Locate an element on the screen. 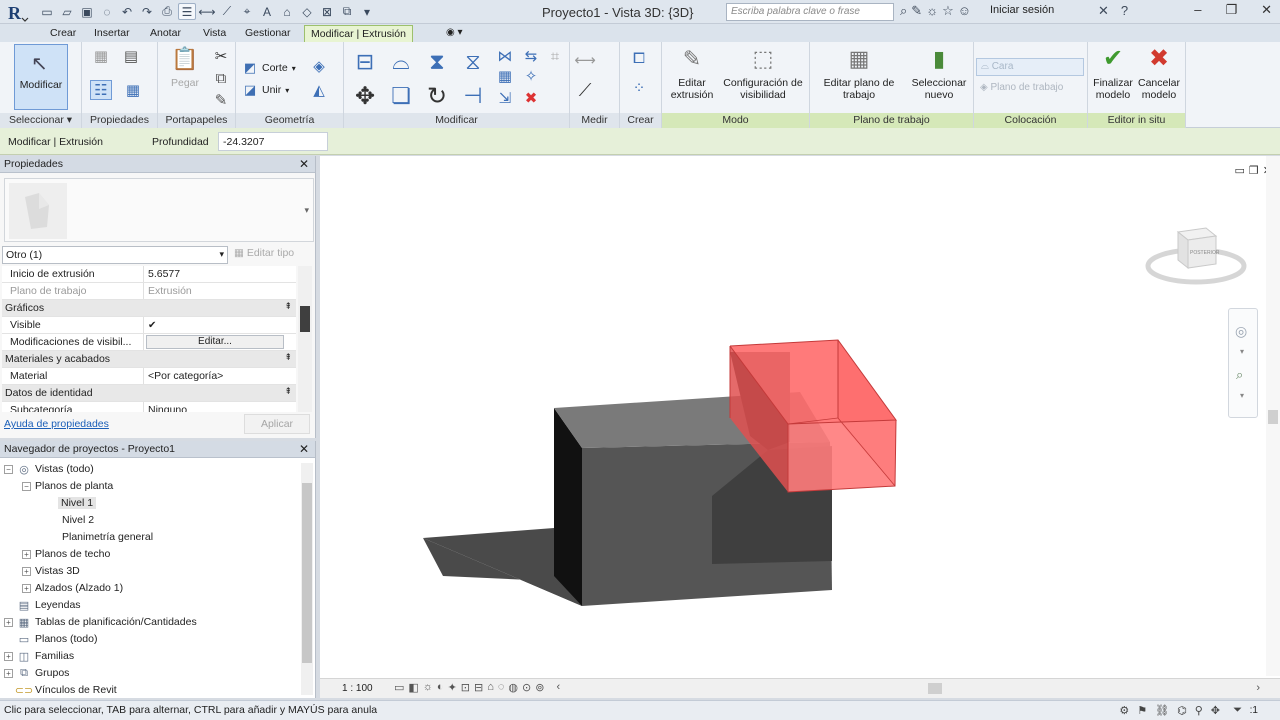 The width and height of the screenshot is (1280, 720). tree-item-tablas: + ▦ Tablas de planificación/Cantidades is located at coordinates (100, 622).